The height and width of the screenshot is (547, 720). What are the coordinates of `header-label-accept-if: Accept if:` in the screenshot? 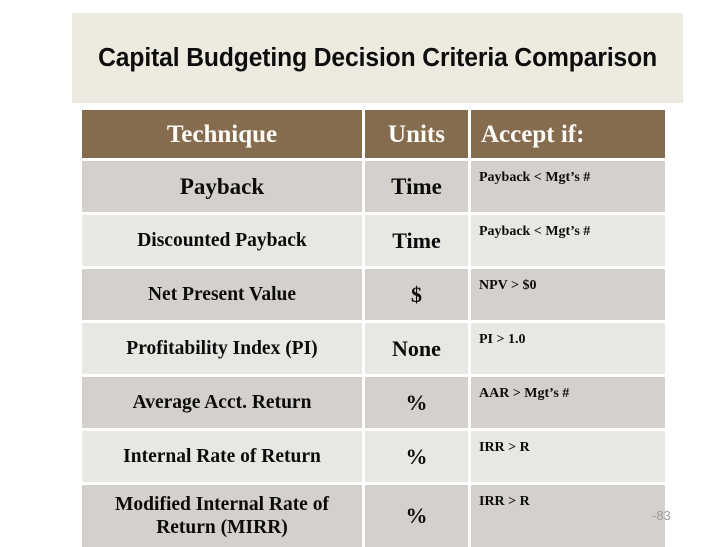 It's located at (533, 134).